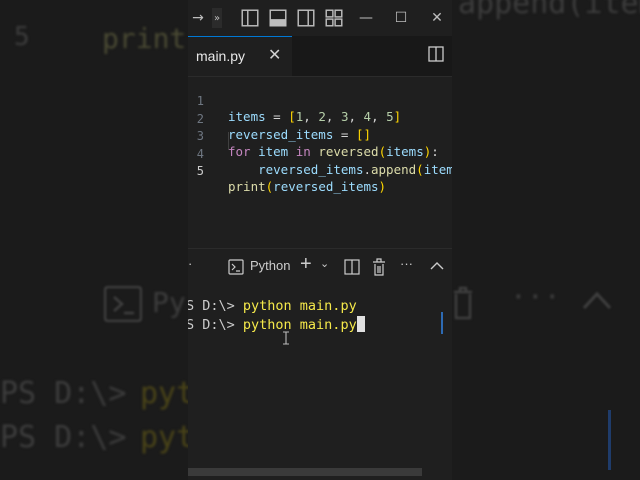 Image resolution: width=640 pixels, height=480 pixels. What do you see at coordinates (549, 10) in the screenshot?
I see `bg-code-fragment-tail: append(item` at bounding box center [549, 10].